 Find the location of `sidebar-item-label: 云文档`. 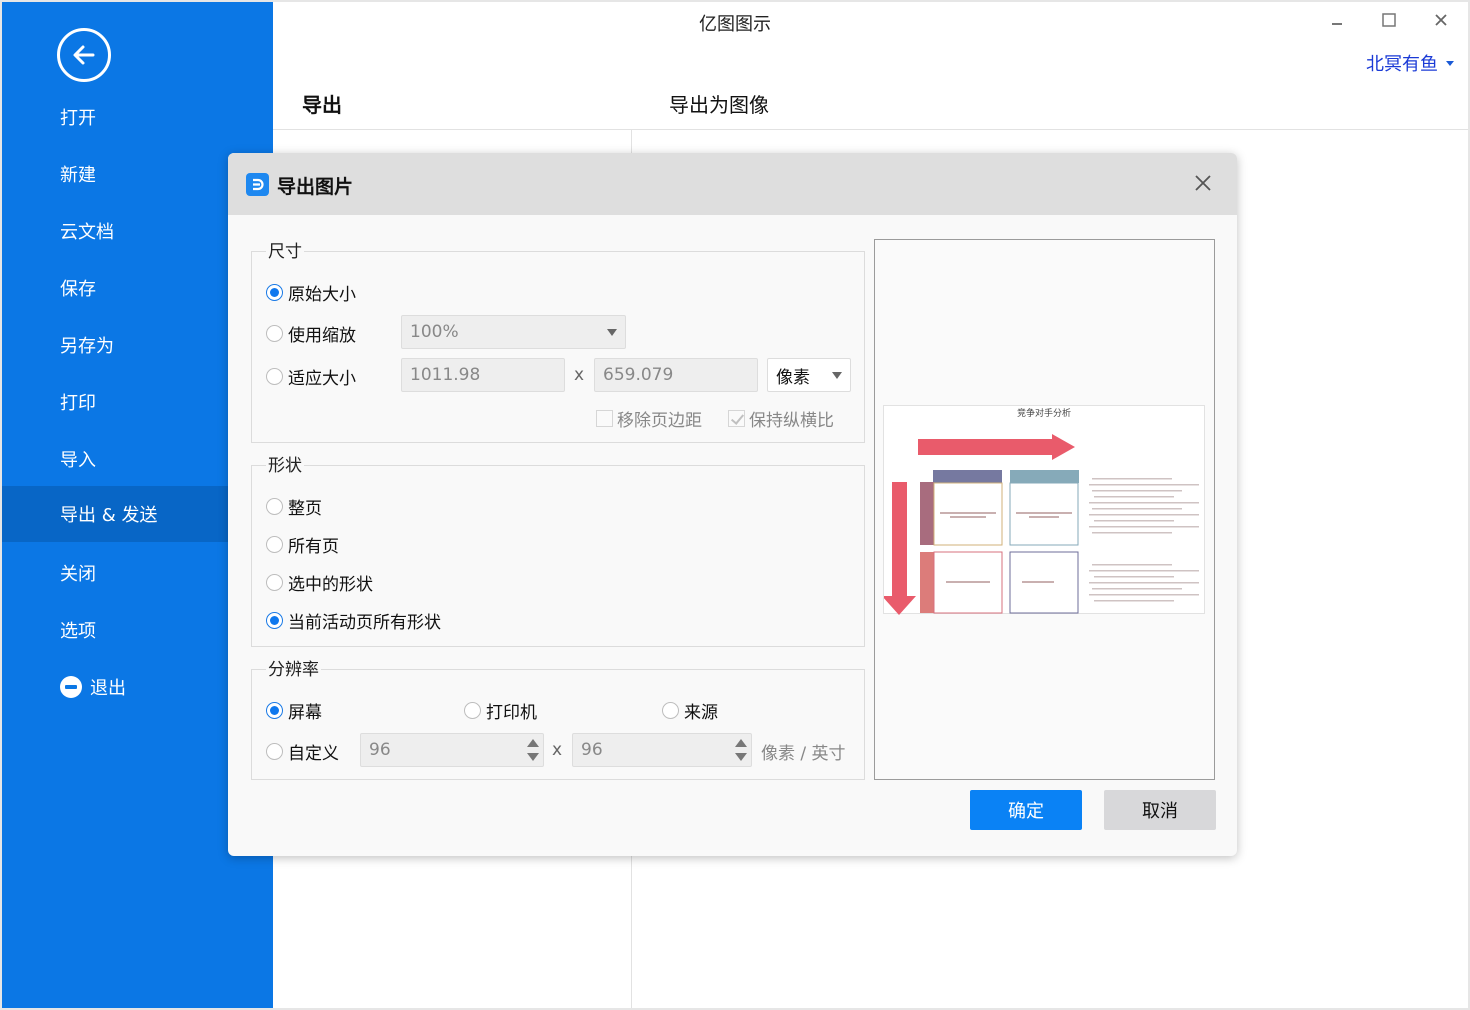

sidebar-item-label: 云文档 is located at coordinates (87, 232).